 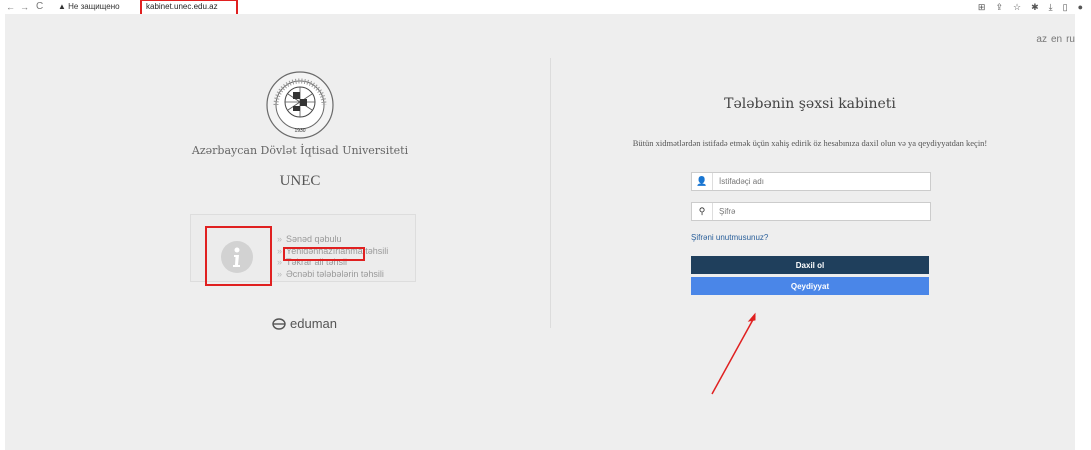 I want to click on annotation-arrow, so click(x=733, y=353).